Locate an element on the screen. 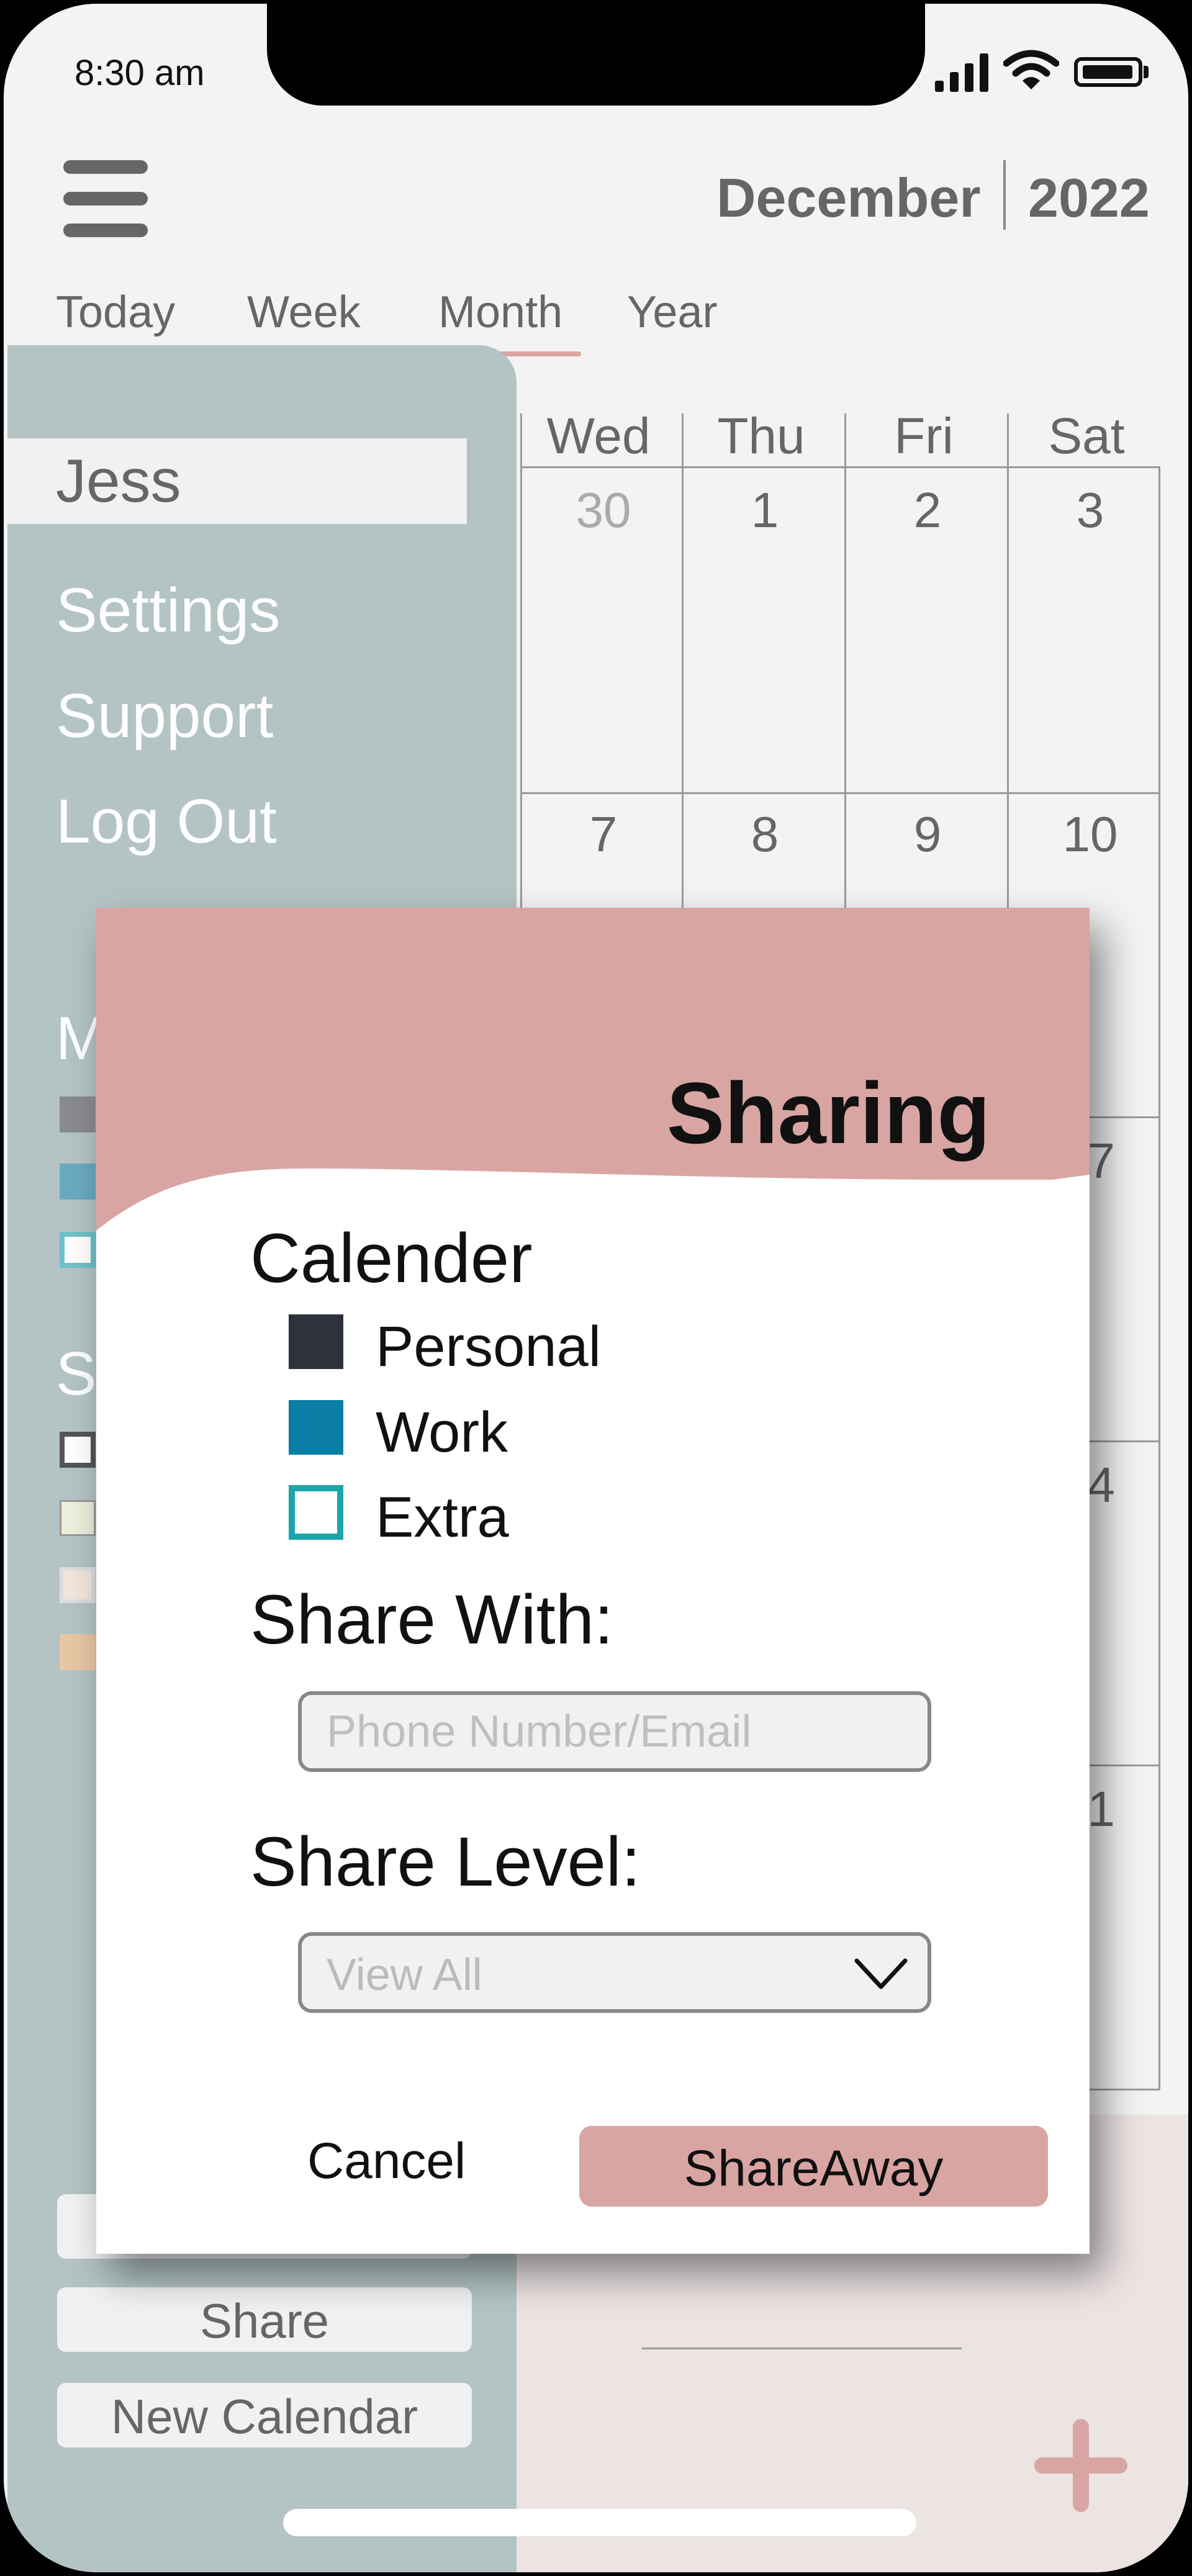  new-calendar-button: New Calendar is located at coordinates (264, 2415).